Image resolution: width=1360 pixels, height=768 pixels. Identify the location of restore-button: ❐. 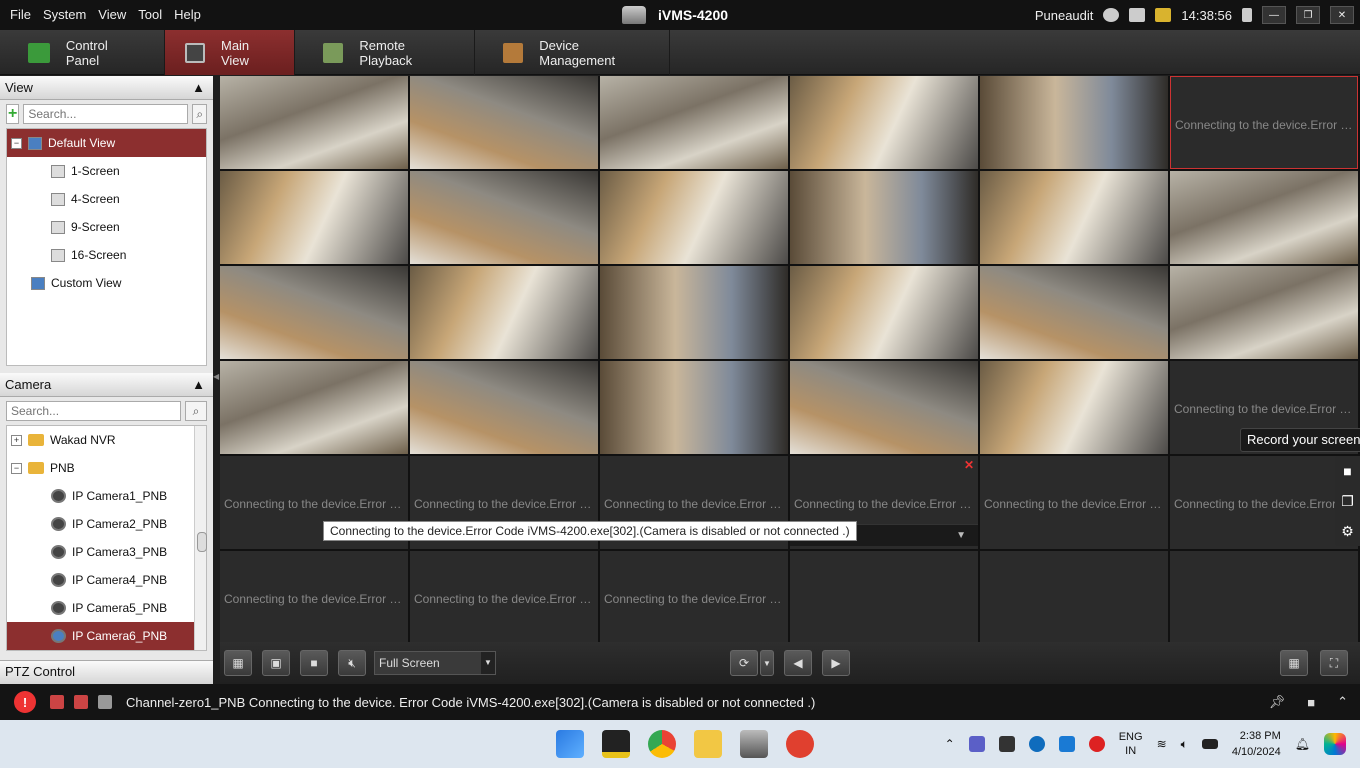
(1308, 15).